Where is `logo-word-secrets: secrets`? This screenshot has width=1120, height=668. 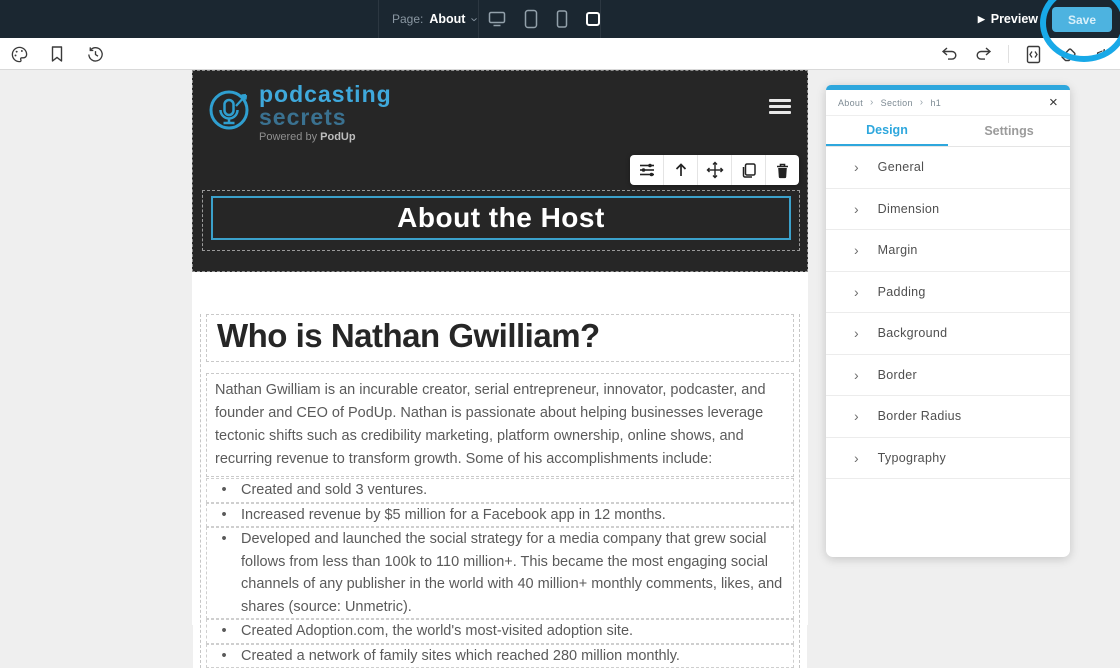 logo-word-secrets: secrets is located at coordinates (325, 117).